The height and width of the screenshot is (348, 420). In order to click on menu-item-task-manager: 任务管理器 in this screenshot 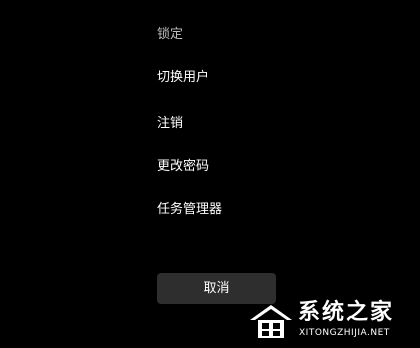, I will do `click(189, 210)`.